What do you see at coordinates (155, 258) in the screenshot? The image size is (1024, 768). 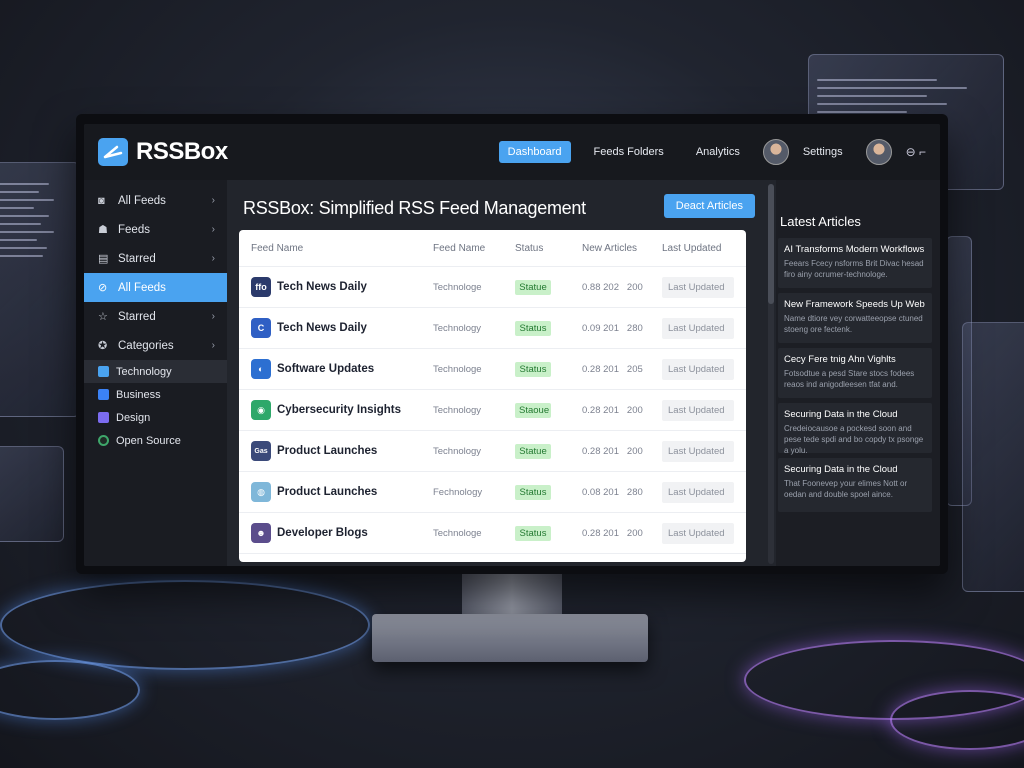 I see `sidebar-item-starred: ▤ Starred ›` at bounding box center [155, 258].